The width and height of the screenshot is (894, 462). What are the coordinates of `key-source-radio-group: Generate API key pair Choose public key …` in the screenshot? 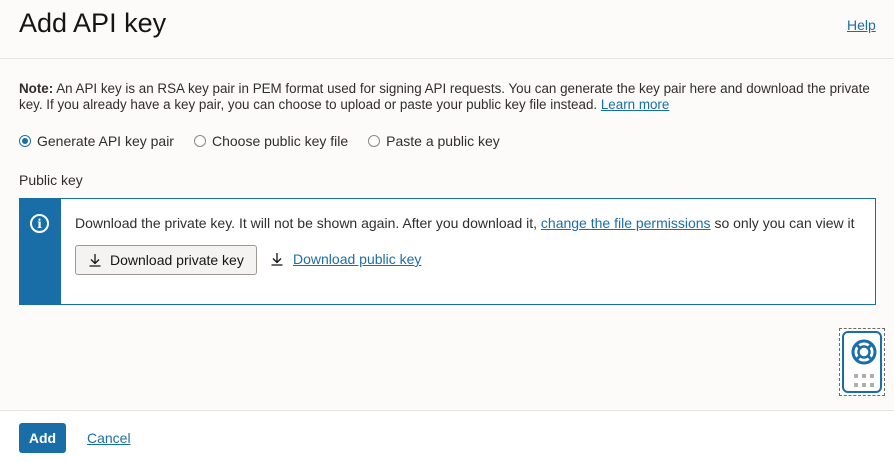 It's located at (269, 141).